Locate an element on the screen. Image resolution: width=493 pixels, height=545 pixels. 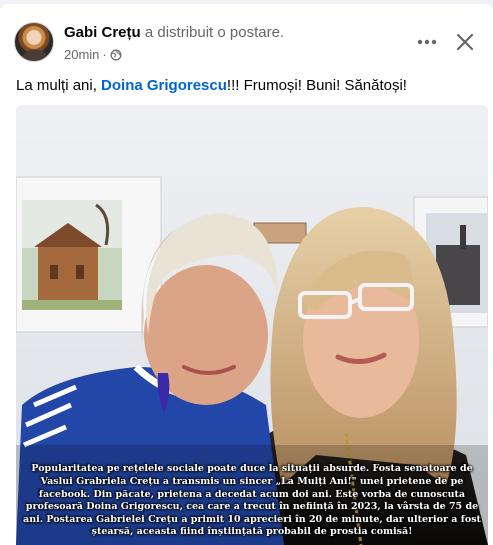
globe-icon is located at coordinates (116, 55).